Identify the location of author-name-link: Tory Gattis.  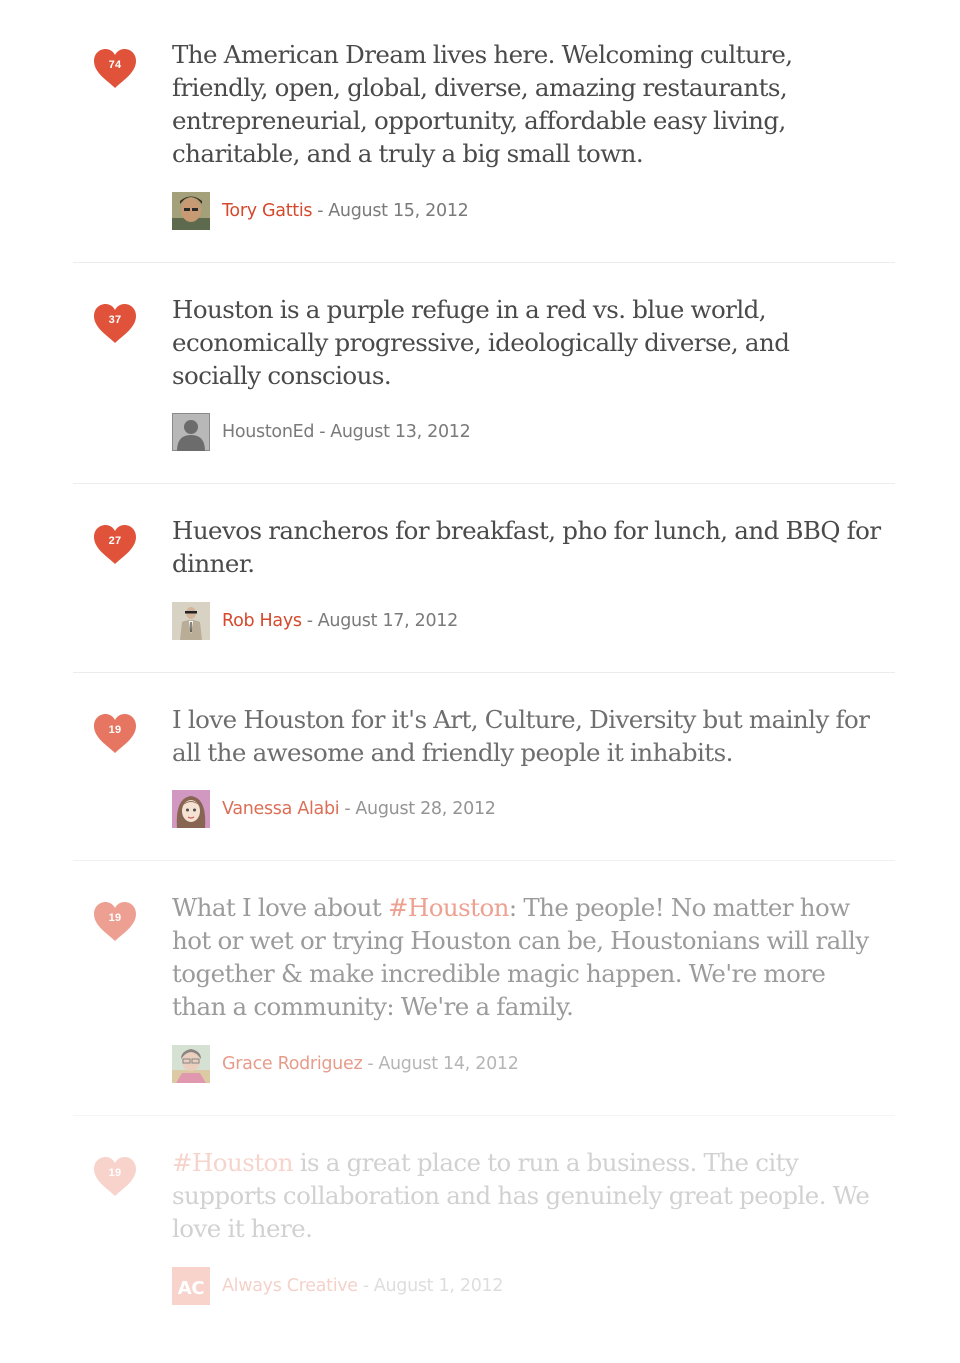
(267, 211).